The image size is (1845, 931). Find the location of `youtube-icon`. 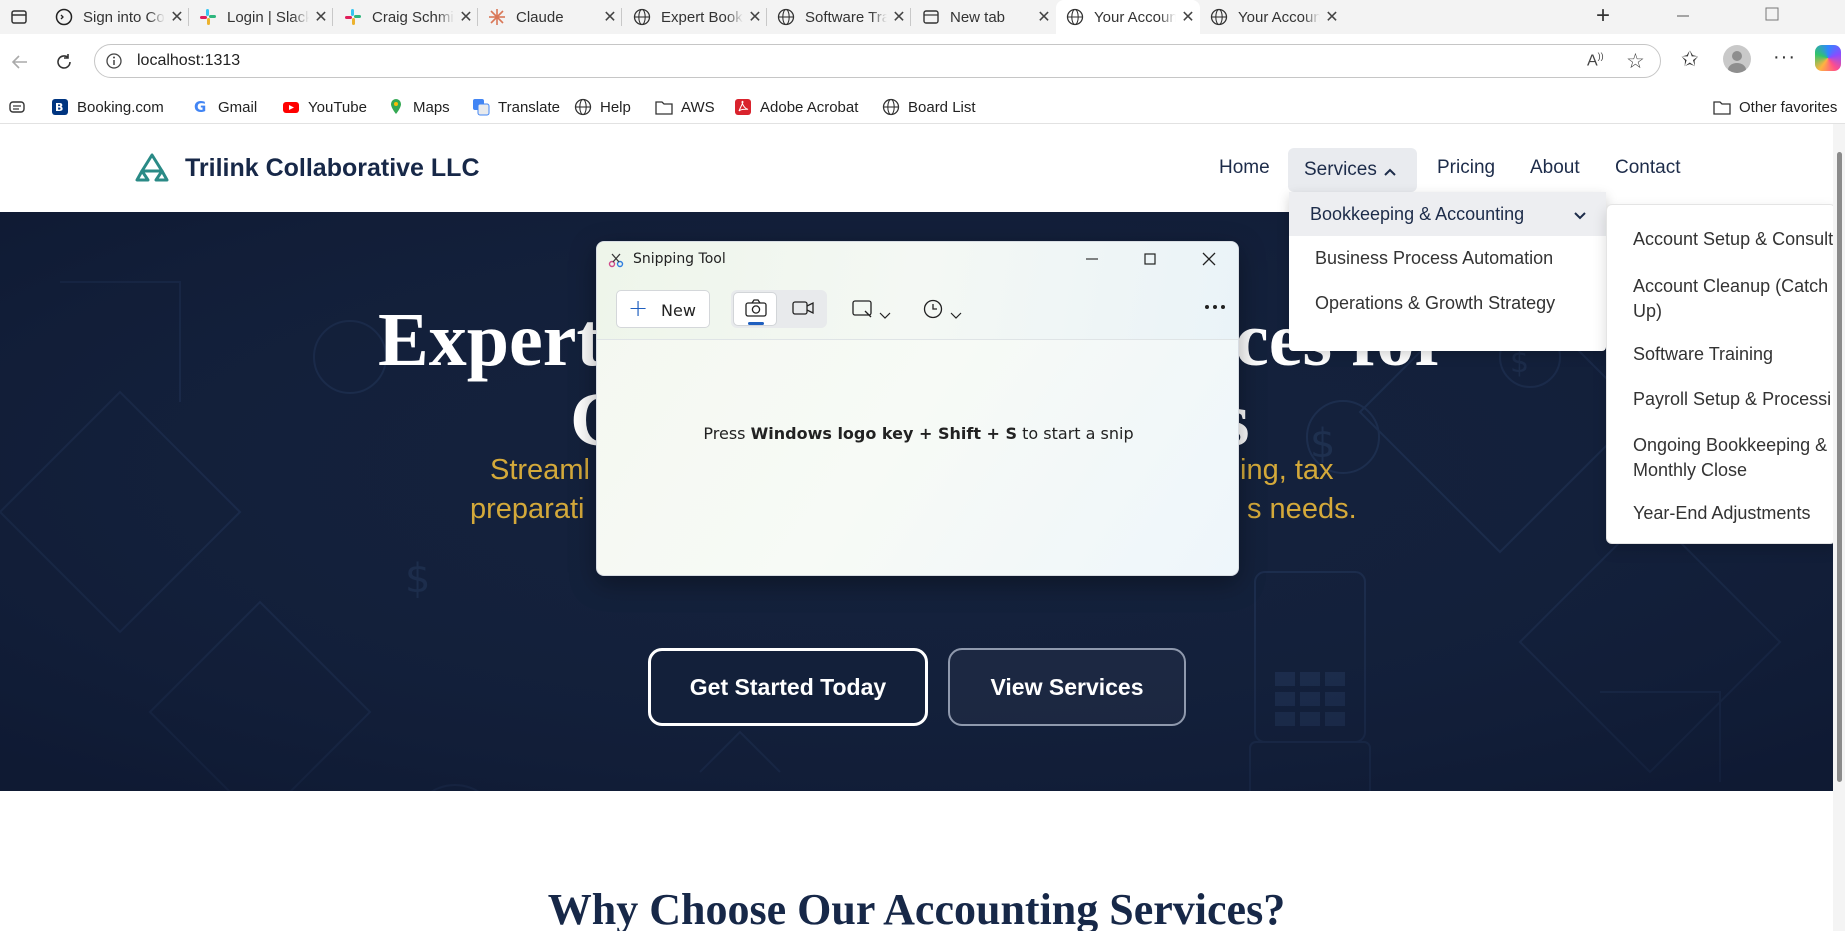

youtube-icon is located at coordinates (291, 107).